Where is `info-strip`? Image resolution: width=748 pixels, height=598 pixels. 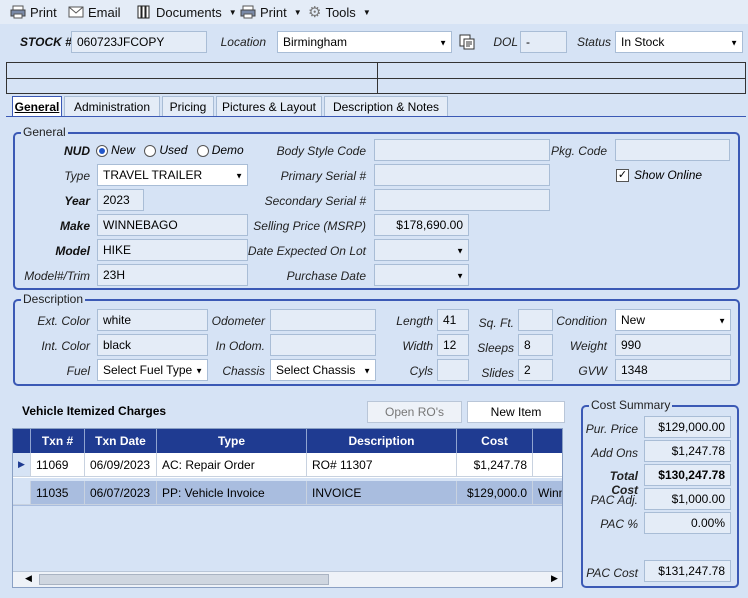 info-strip is located at coordinates (376, 78).